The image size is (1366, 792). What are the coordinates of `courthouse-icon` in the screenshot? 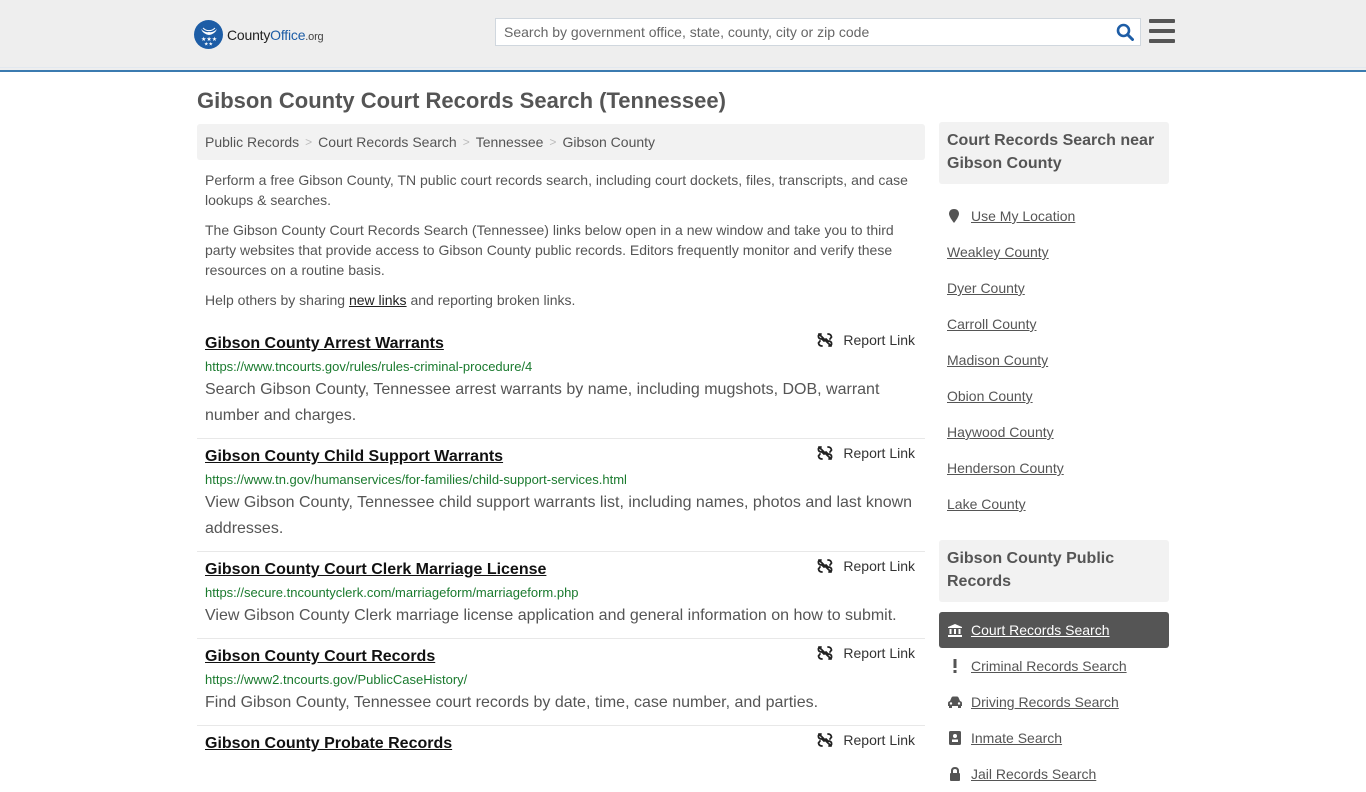 It's located at (955, 630).